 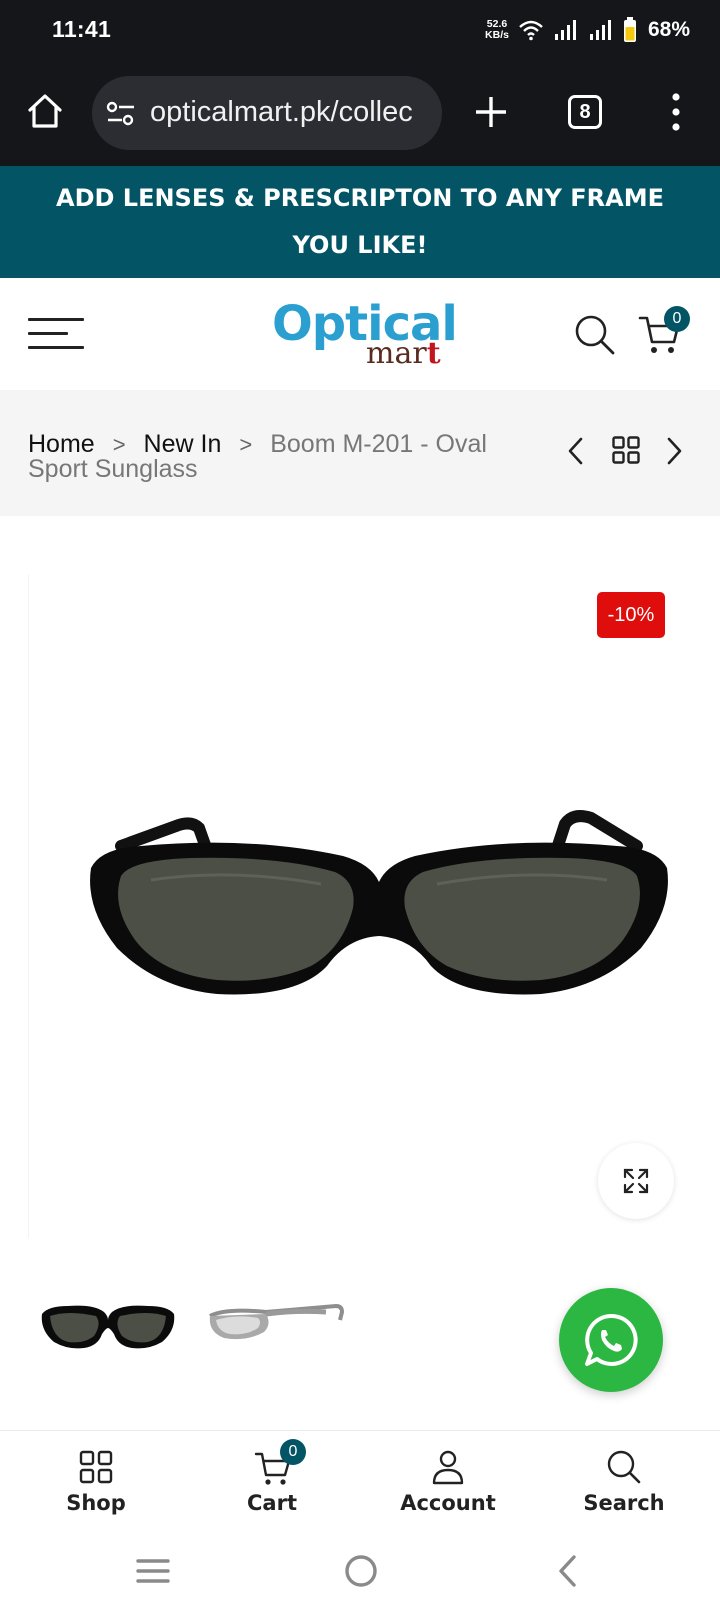 I want to click on home-icon, so click(x=45, y=111).